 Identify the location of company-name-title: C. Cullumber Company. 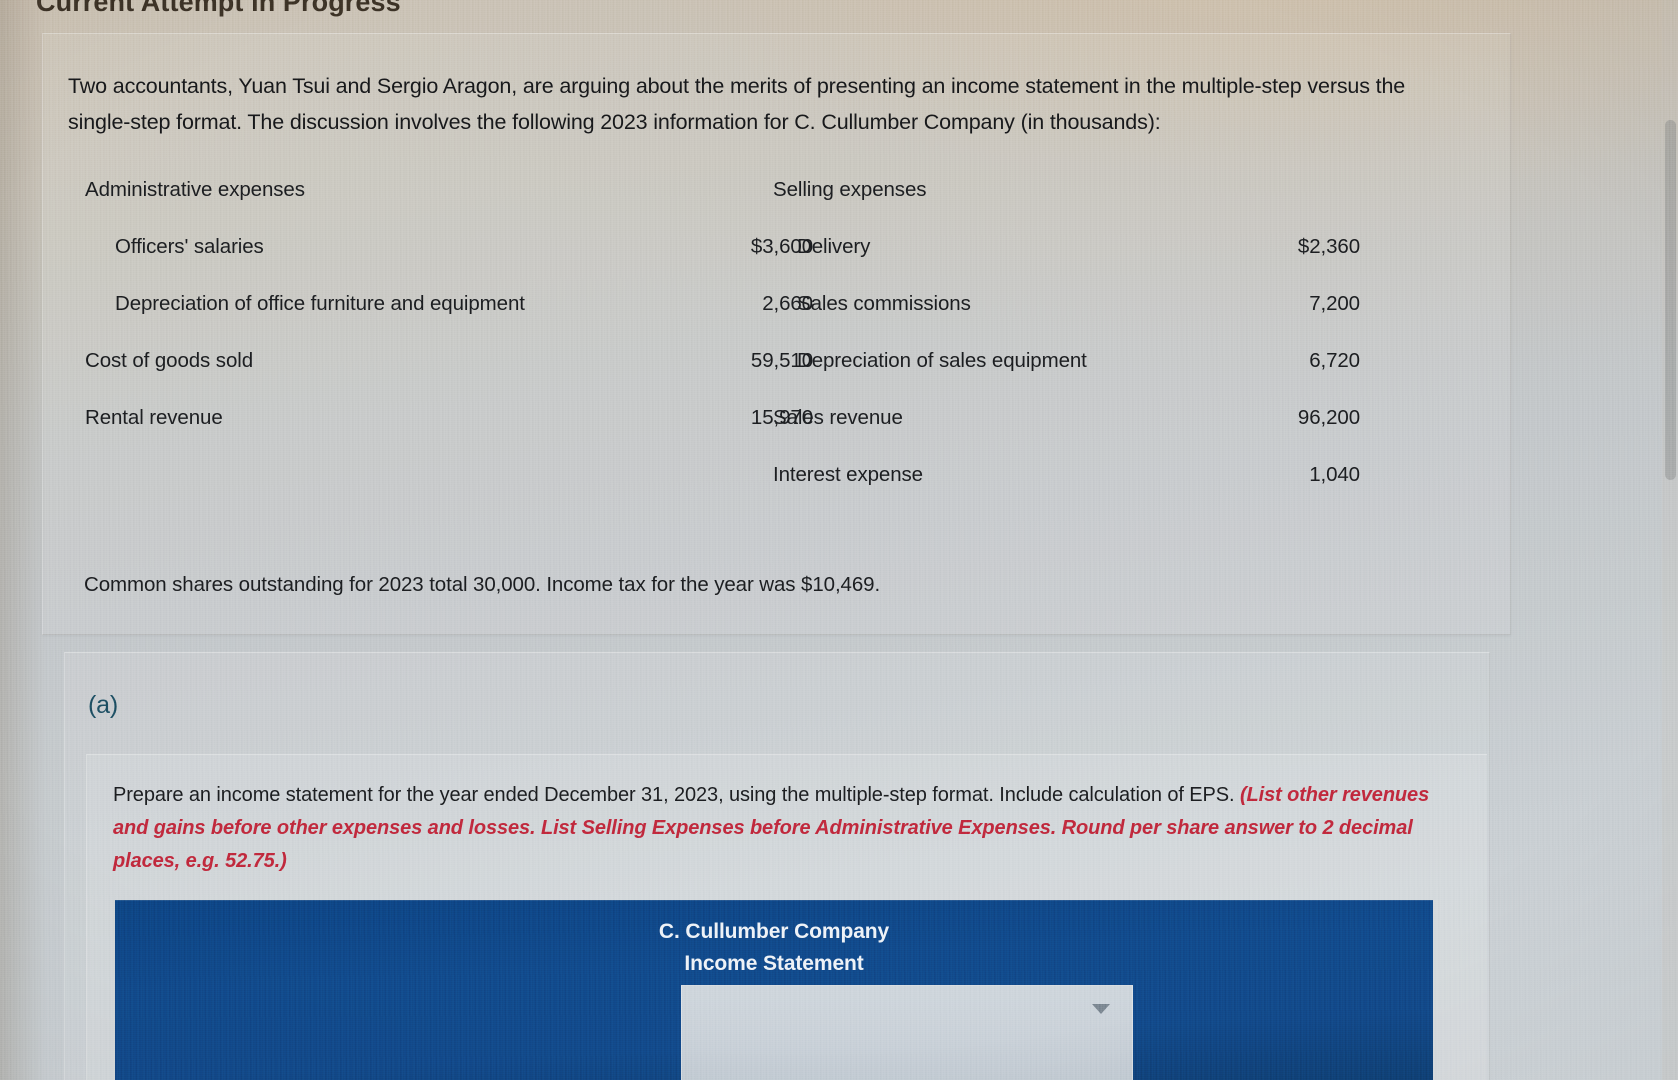
(774, 931).